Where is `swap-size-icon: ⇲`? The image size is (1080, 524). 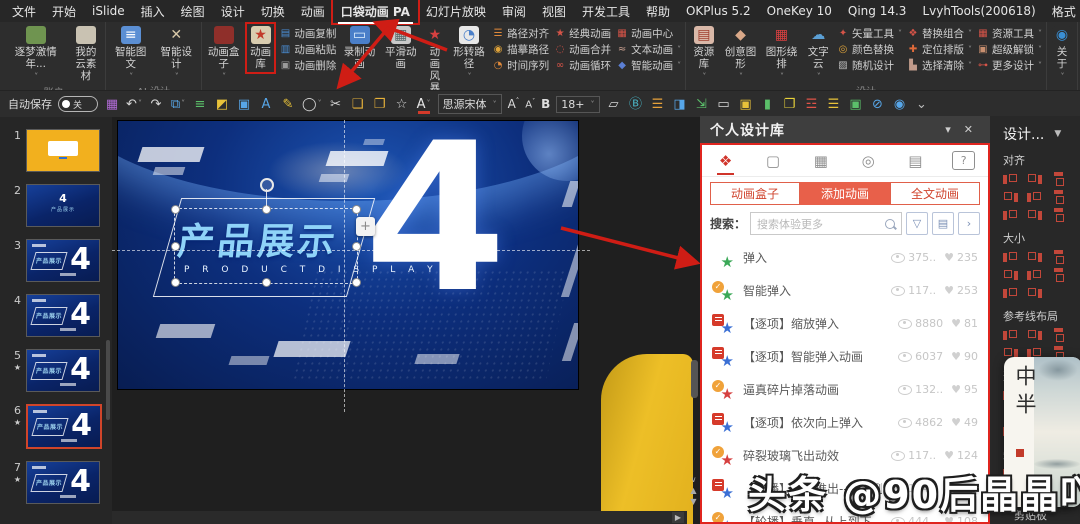 swap-size-icon: ⇲ is located at coordinates (702, 104).